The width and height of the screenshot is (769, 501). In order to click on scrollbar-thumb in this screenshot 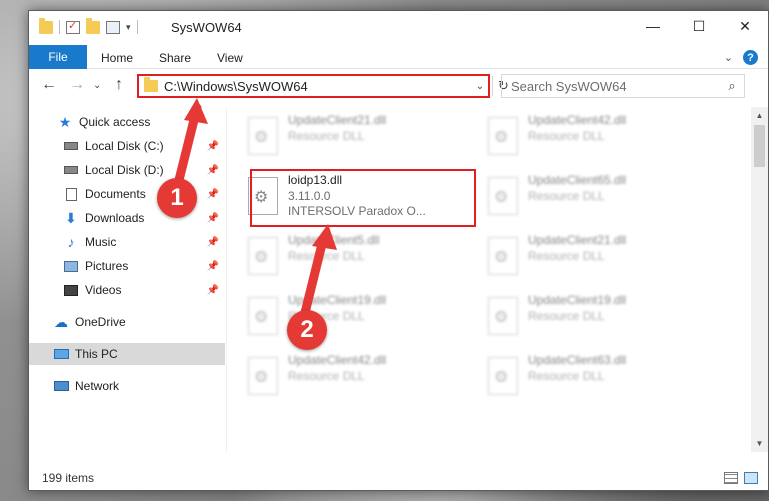, I will do `click(759, 146)`.